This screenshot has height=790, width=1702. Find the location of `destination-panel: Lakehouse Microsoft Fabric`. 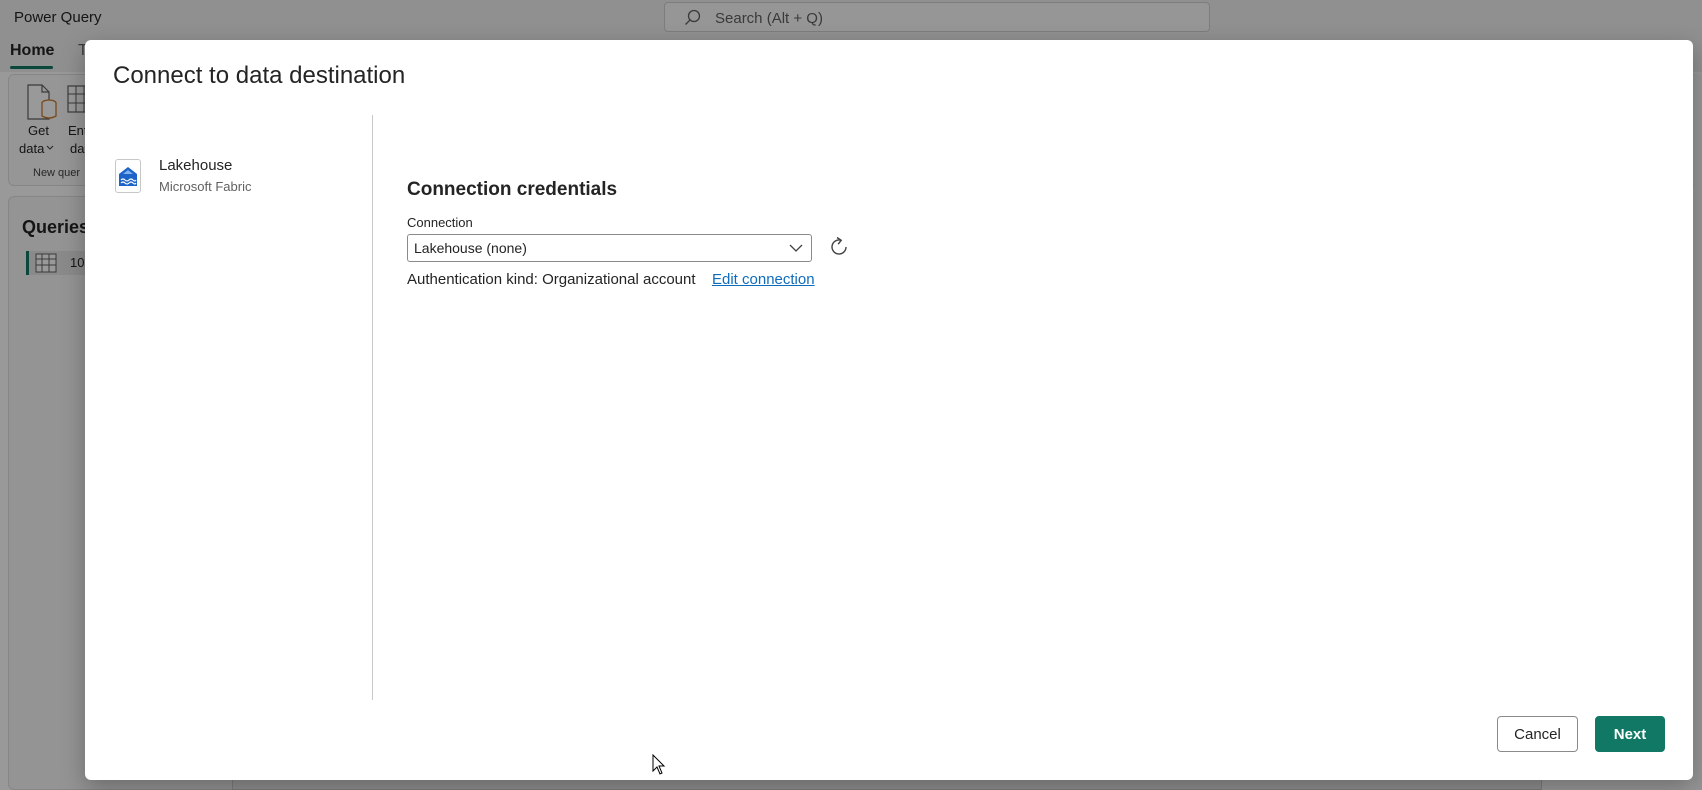

destination-panel: Lakehouse Microsoft Fabric is located at coordinates (228, 407).